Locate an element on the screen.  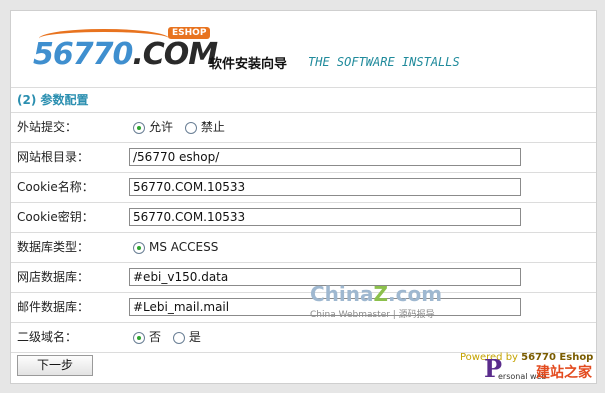
logo-badge: ESHOP is located at coordinates (189, 33).